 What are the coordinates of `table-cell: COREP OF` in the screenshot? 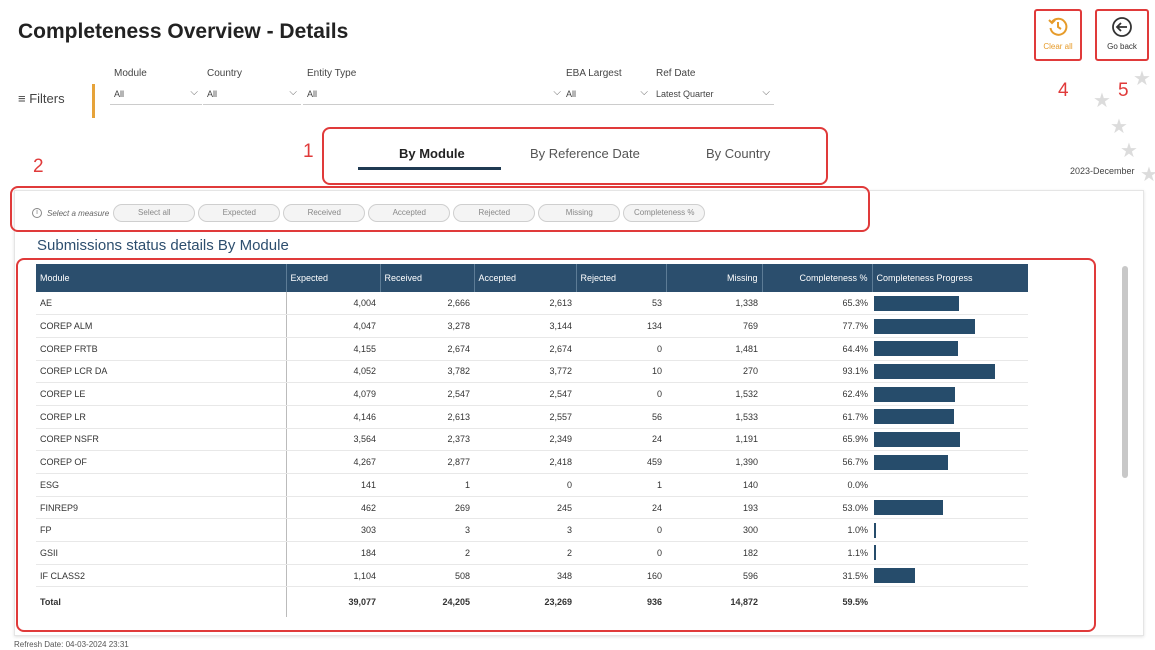 It's located at (161, 462).